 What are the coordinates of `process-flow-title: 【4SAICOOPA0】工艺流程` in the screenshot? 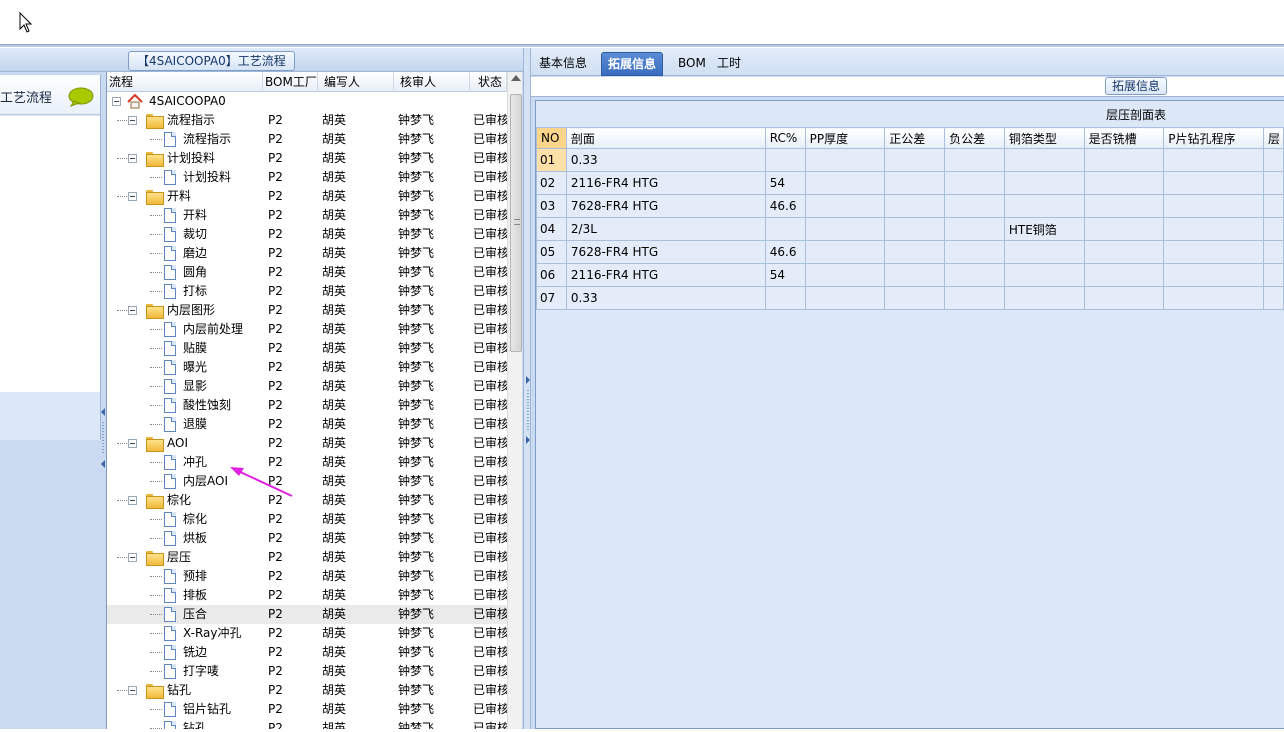 It's located at (211, 61).